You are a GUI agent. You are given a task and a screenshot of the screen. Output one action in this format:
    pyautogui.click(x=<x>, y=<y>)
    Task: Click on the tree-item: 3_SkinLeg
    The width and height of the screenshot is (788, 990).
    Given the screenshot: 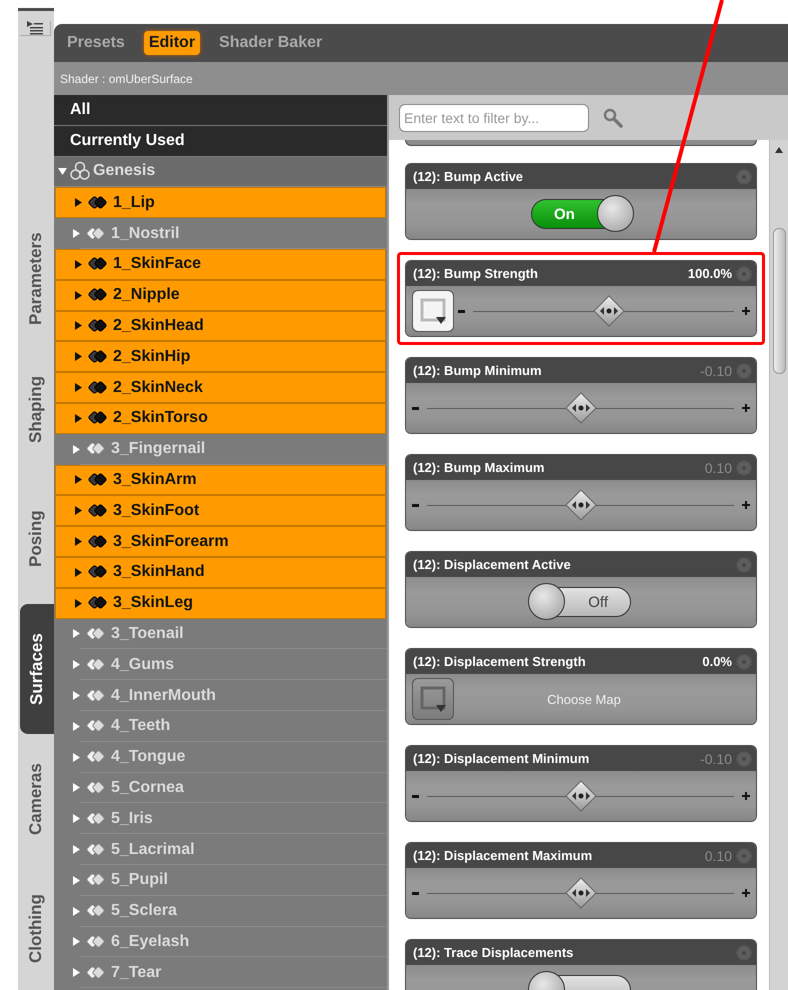 What is the action you would take?
    pyautogui.click(x=220, y=603)
    